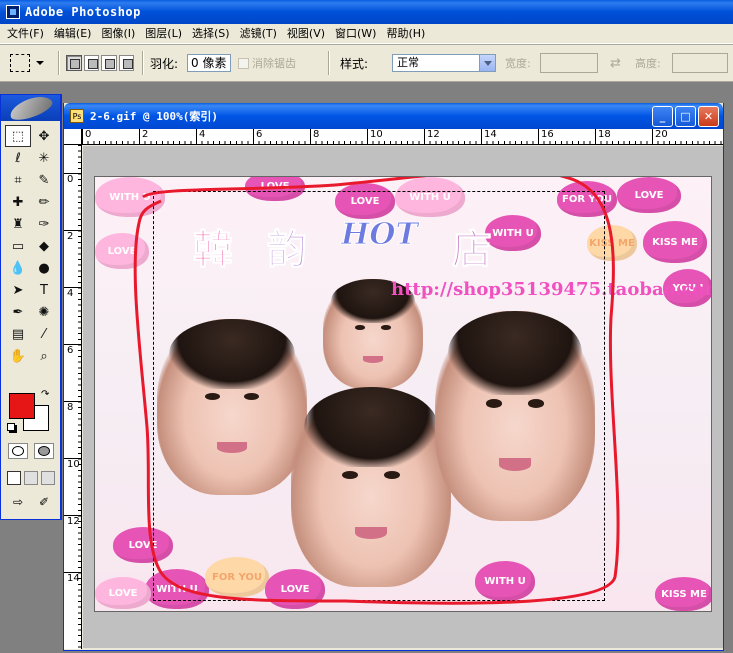 The width and height of the screenshot is (733, 653). I want to click on swap-colors-icon: ↷, so click(45, 394).